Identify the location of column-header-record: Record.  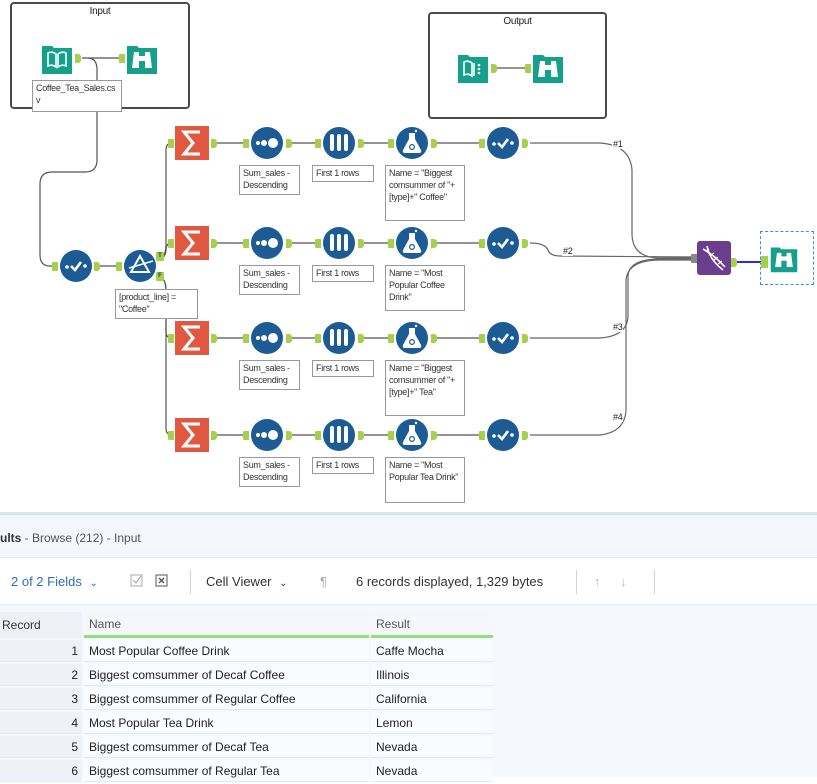
(41, 625).